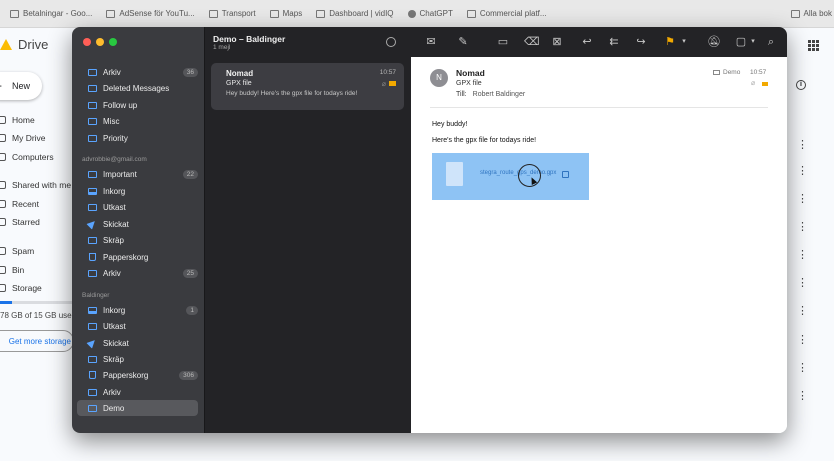 This screenshot has height=461, width=834. Describe the element at coordinates (27, 157) in the screenshot. I see `nav-computers: Computers` at that location.